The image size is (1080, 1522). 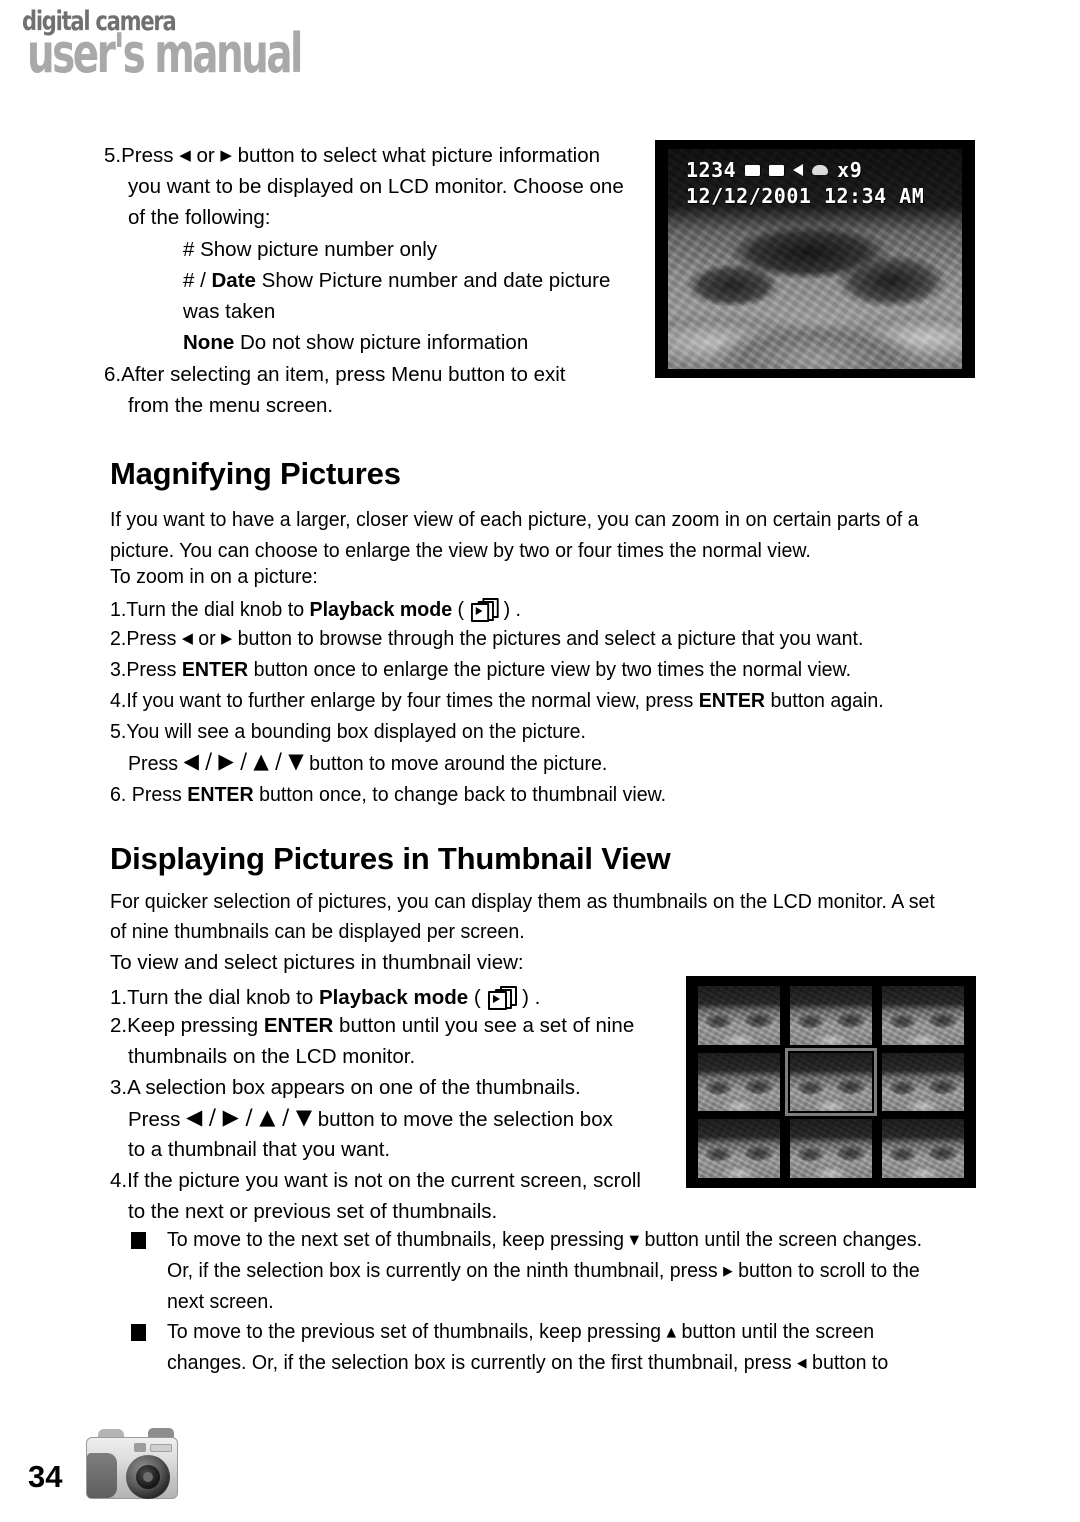 What do you see at coordinates (711, 170) in the screenshot?
I see `osd-picture-number: 1234` at bounding box center [711, 170].